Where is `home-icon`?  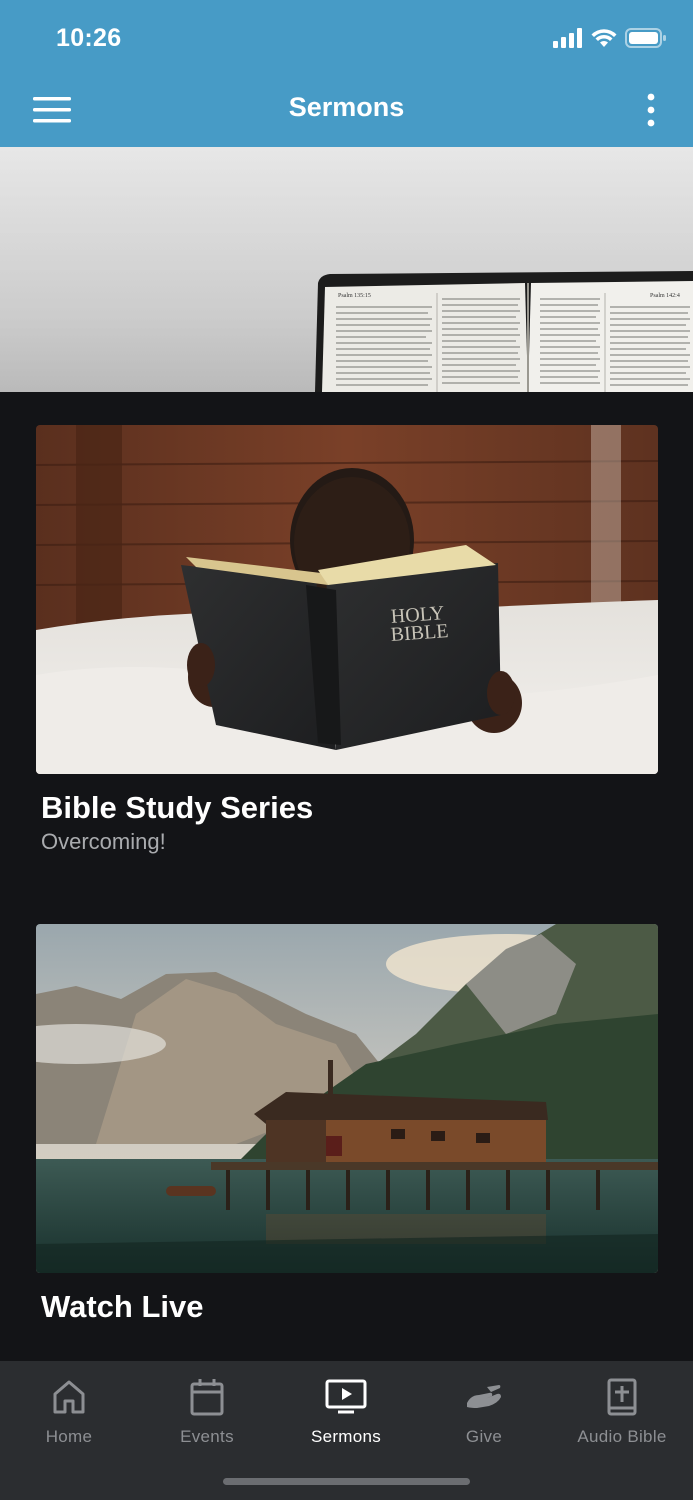 home-icon is located at coordinates (69, 1397).